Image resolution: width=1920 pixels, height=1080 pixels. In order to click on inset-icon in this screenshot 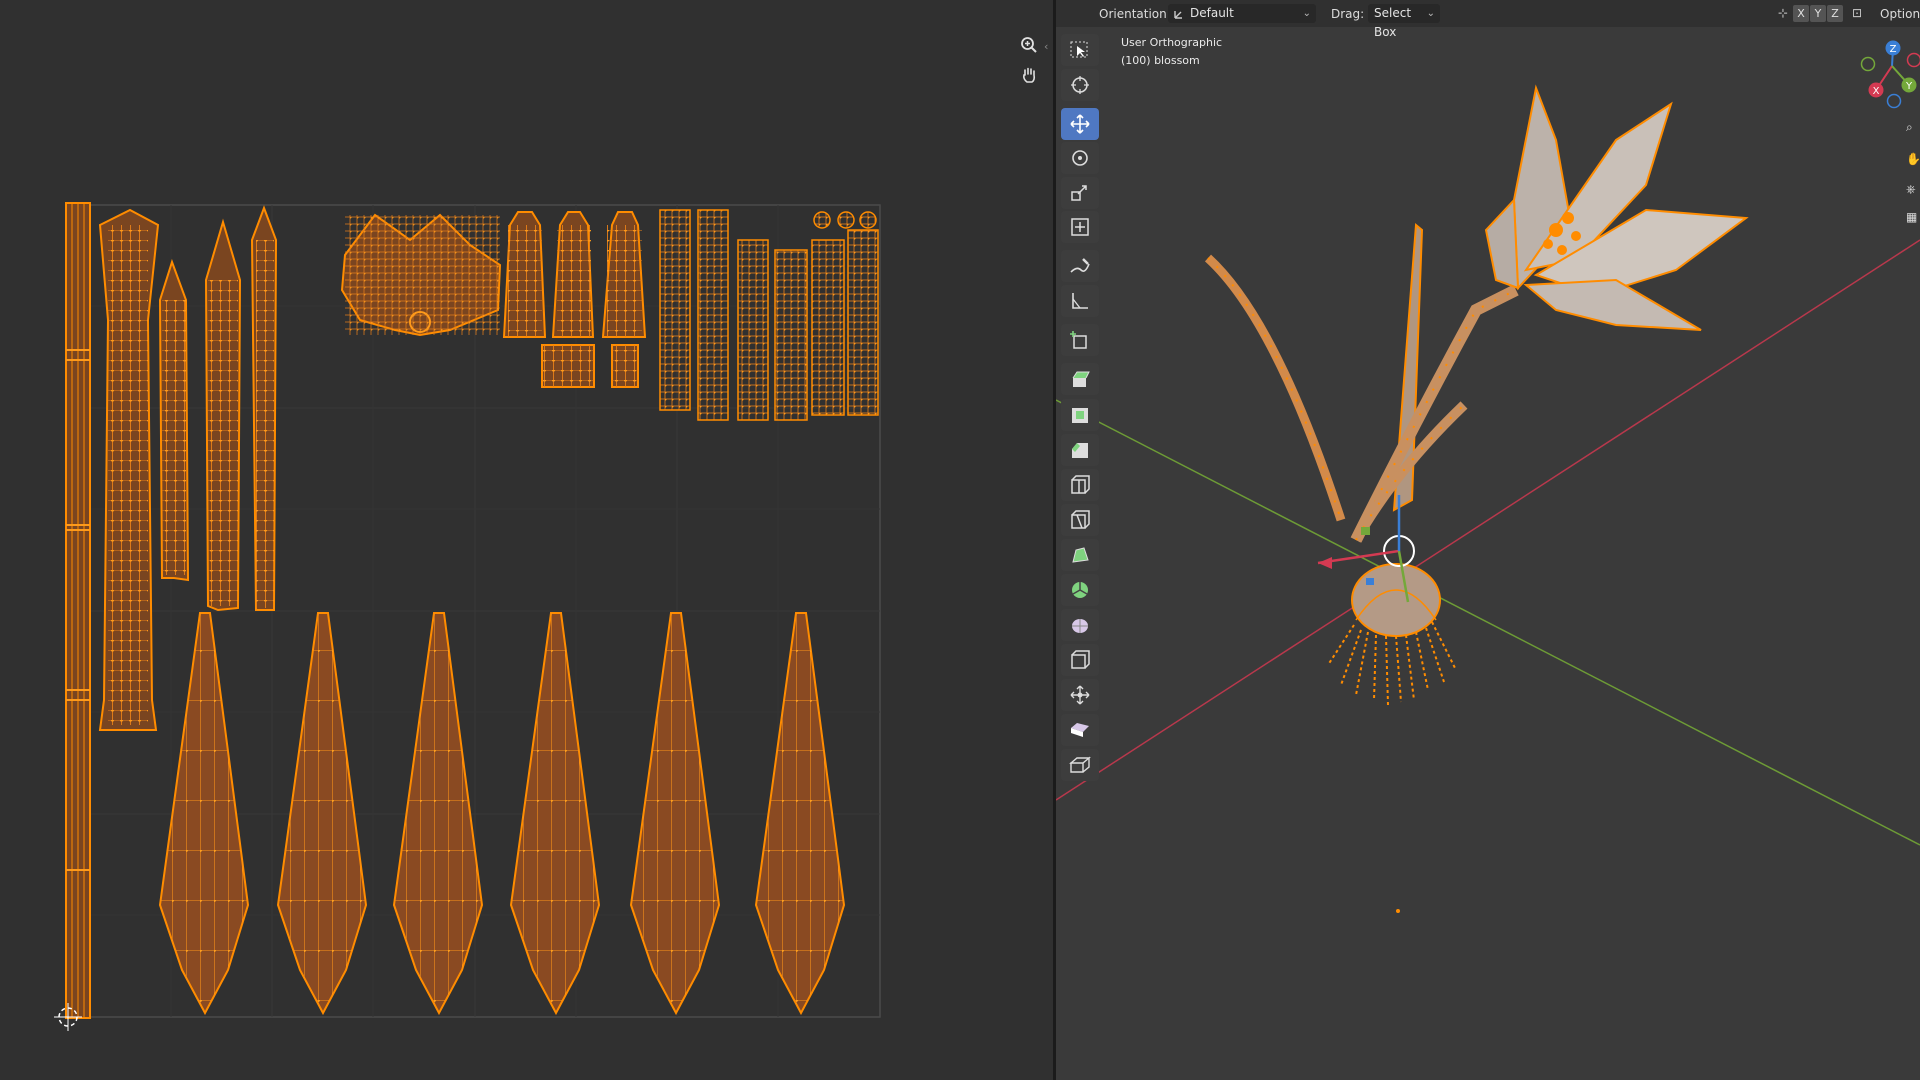, I will do `click(1080, 415)`.